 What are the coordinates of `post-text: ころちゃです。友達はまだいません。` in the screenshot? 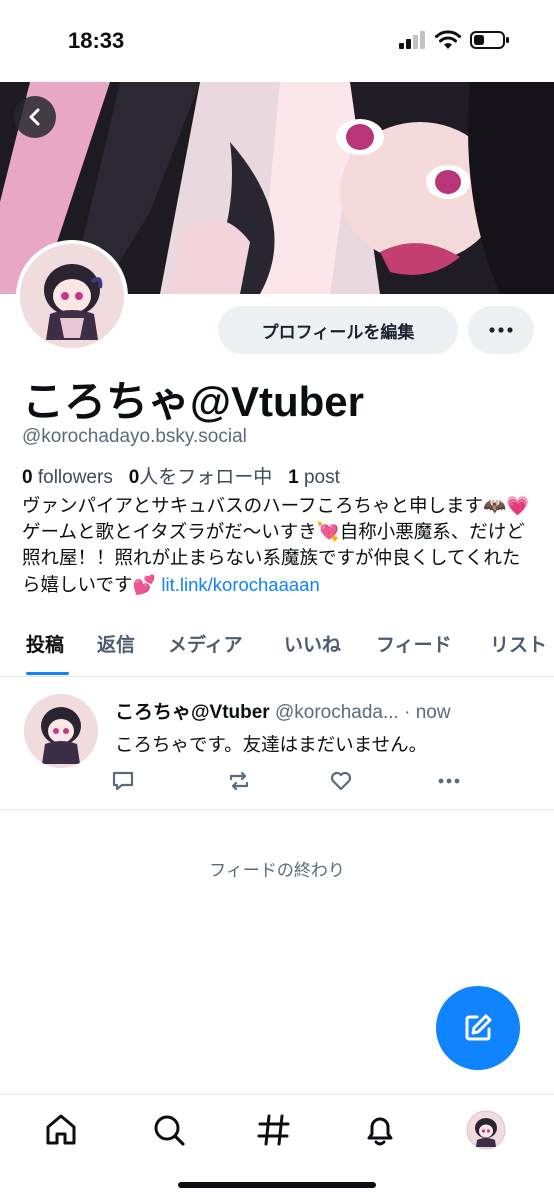 It's located at (271, 745).